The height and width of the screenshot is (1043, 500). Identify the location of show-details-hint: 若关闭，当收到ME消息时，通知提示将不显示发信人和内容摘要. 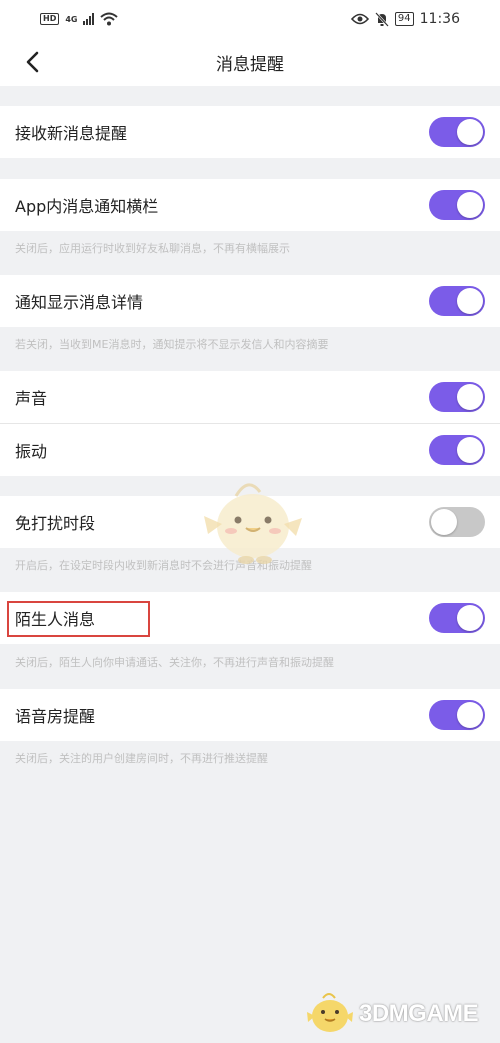
(172, 344).